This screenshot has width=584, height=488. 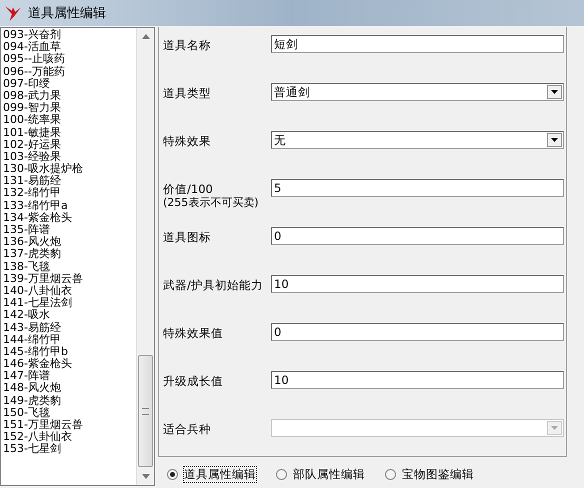 I want to click on field-label: 道具名称, so click(x=187, y=45).